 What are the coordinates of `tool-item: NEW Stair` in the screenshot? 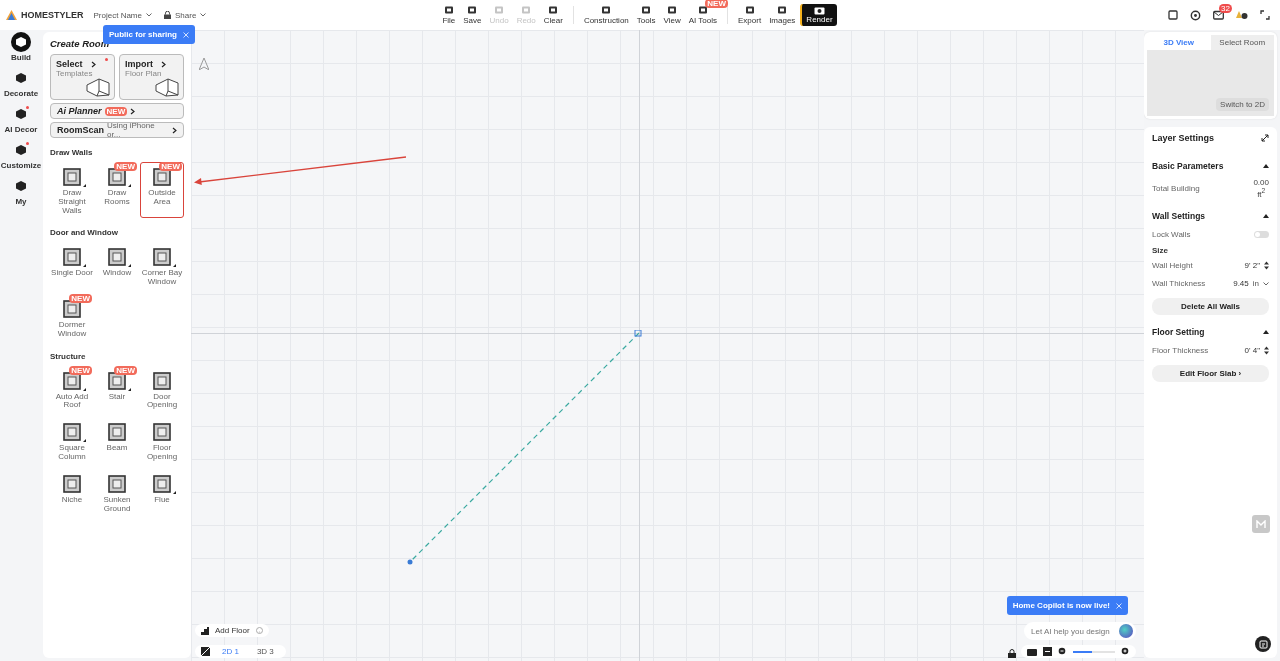 It's located at (117, 389).